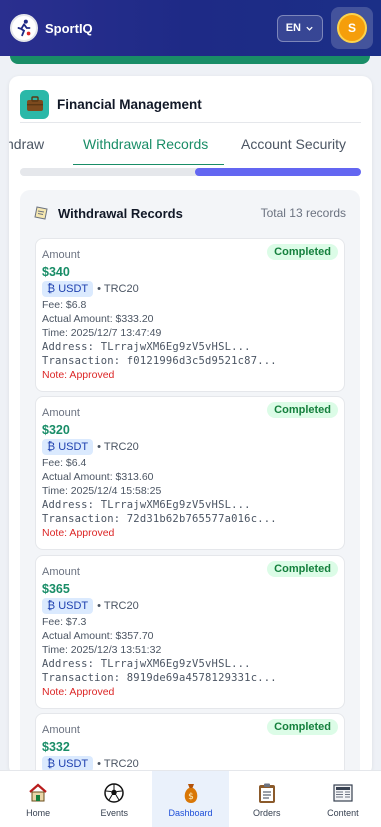 Image resolution: width=381 pixels, height=827 pixels. I want to click on progress-strip, so click(190, 60).